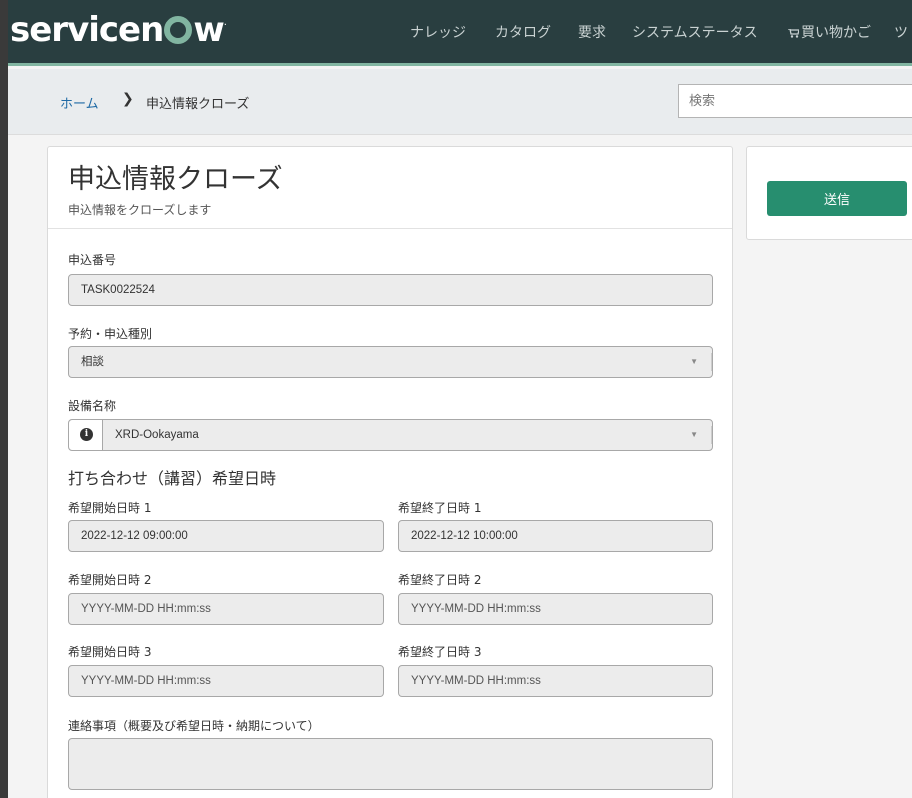  What do you see at coordinates (836, 33) in the screenshot?
I see `nav-item-cart-label: 買い物かご` at bounding box center [836, 33].